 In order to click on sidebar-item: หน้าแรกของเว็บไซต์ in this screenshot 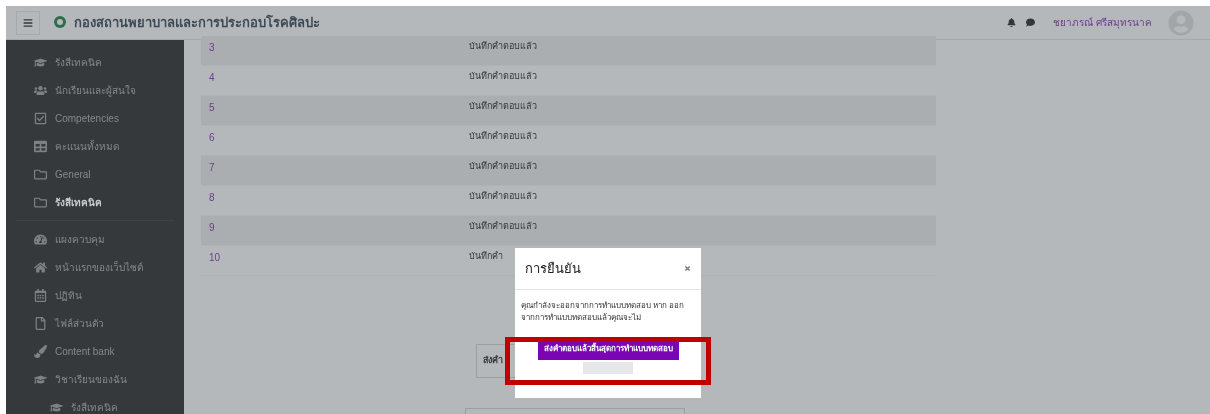, I will do `click(99, 267)`.